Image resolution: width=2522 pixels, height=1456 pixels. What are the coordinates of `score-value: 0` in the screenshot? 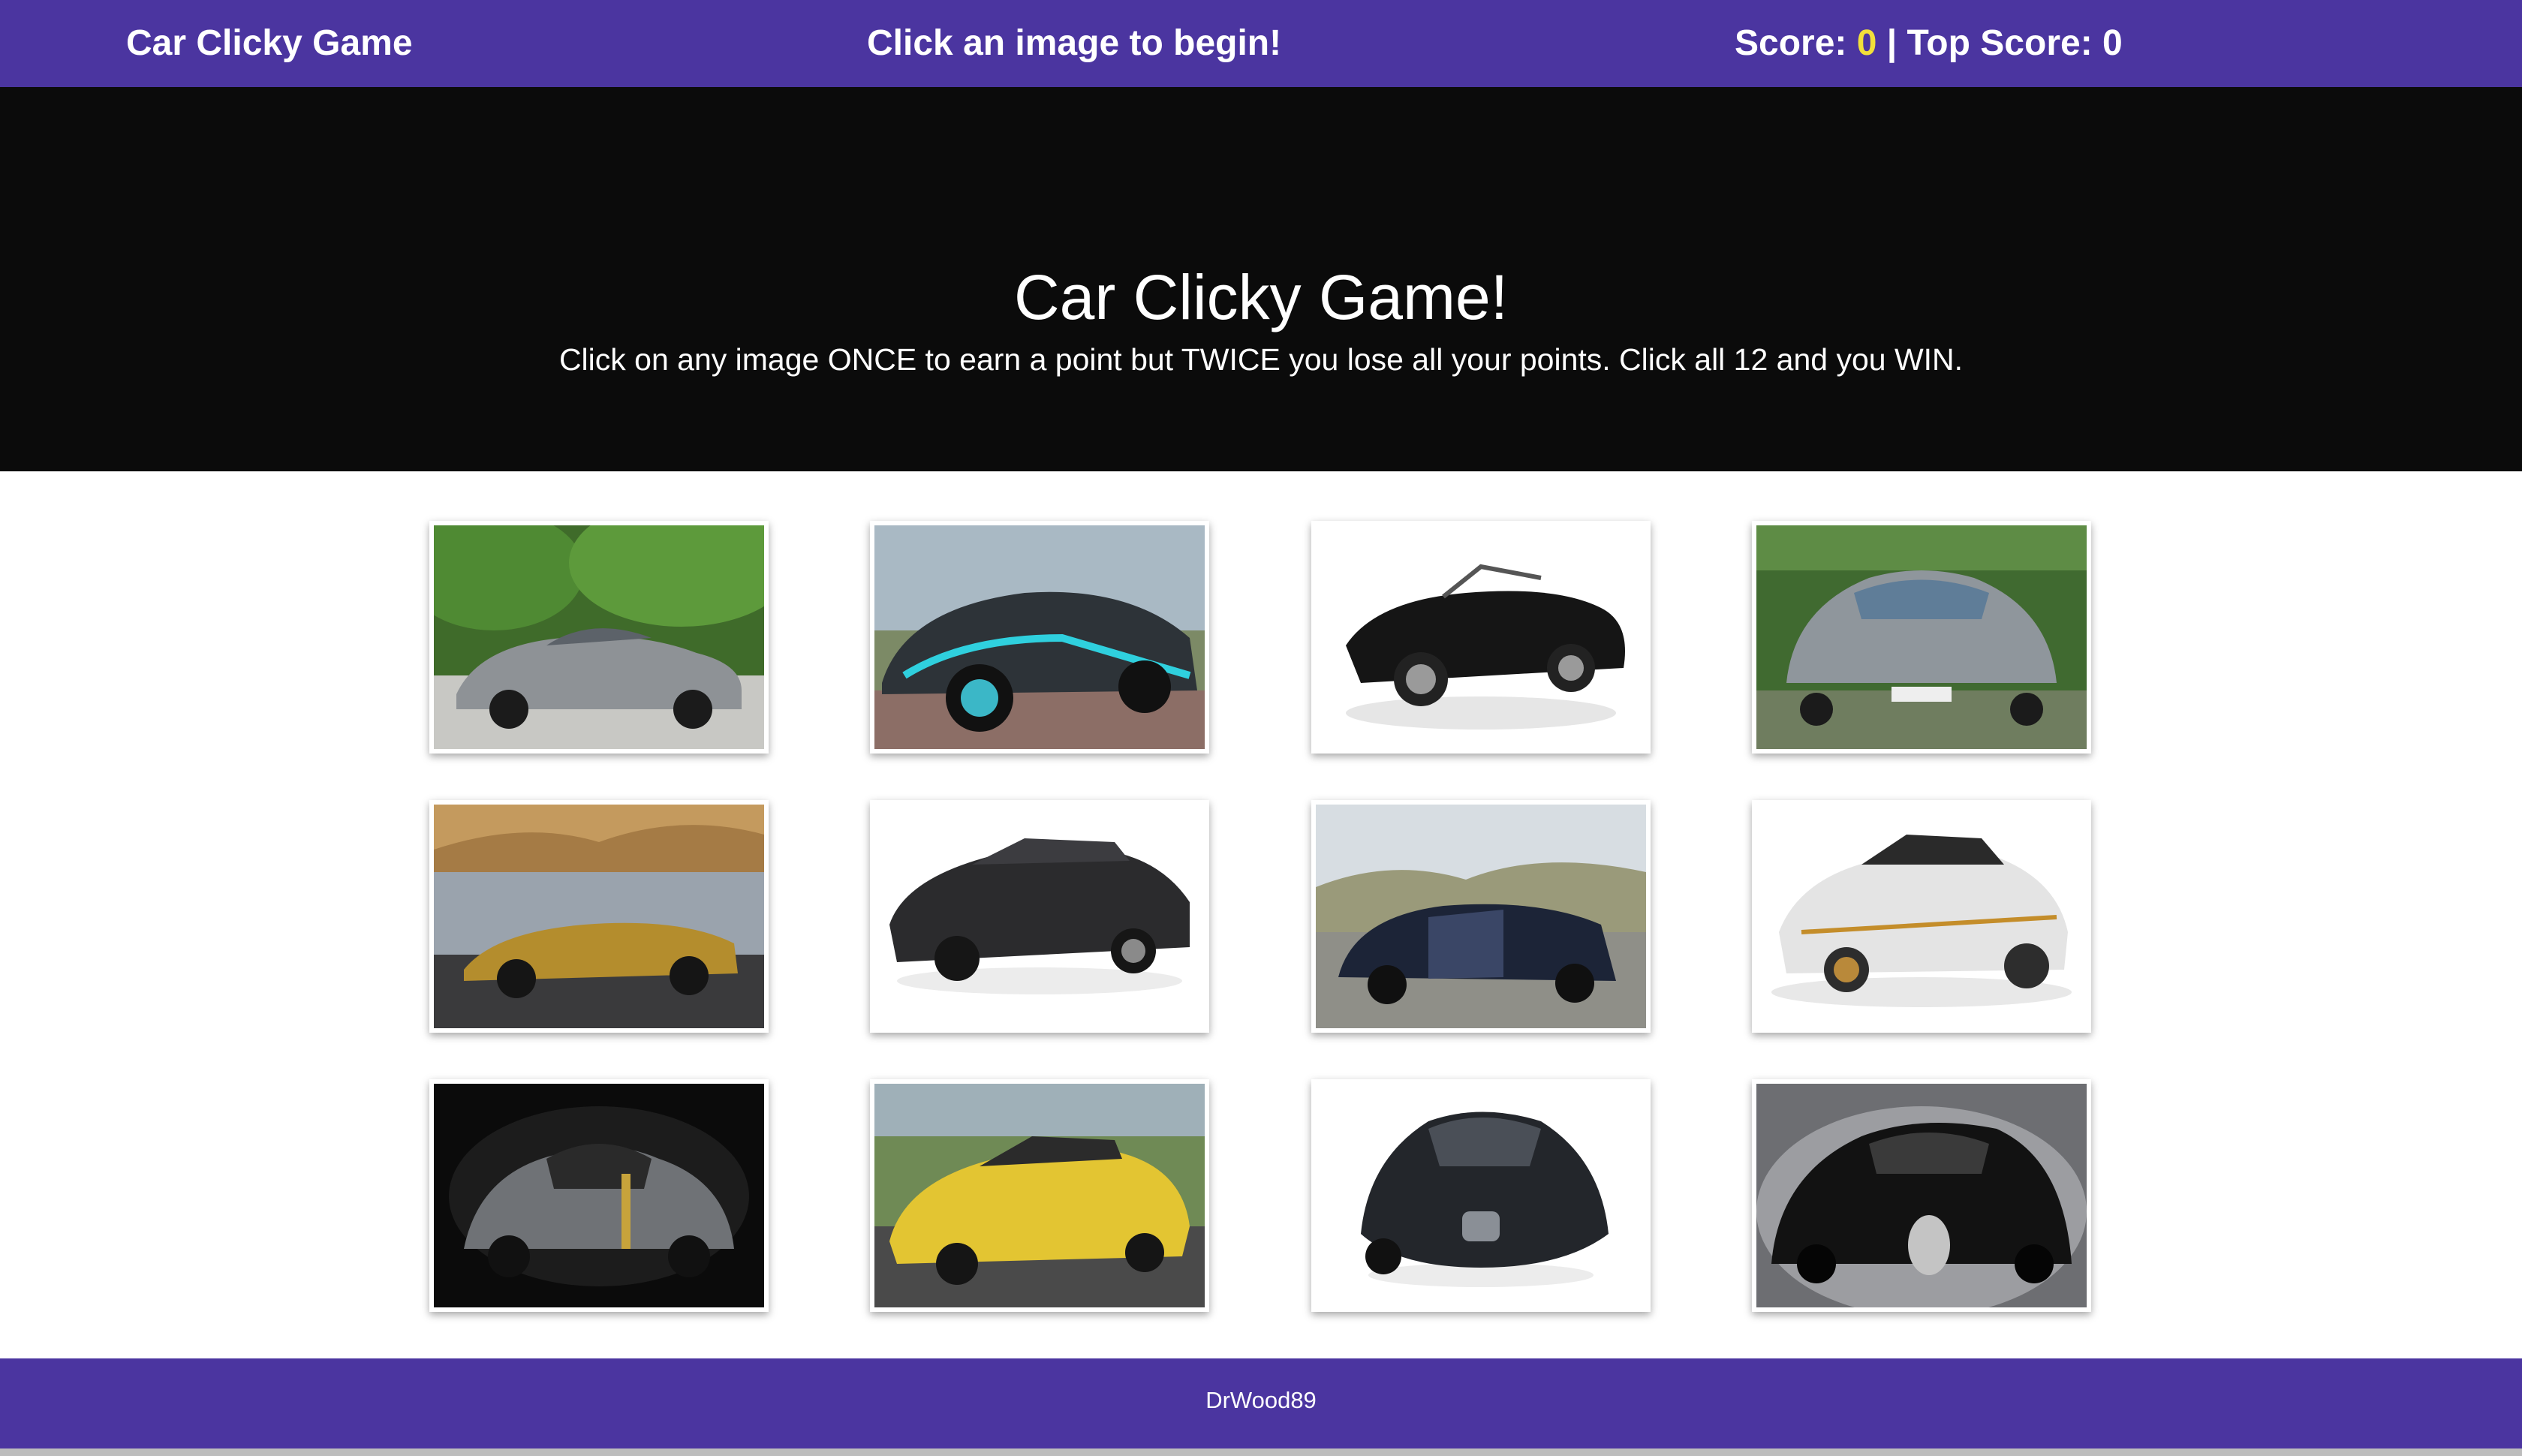 It's located at (1866, 43).